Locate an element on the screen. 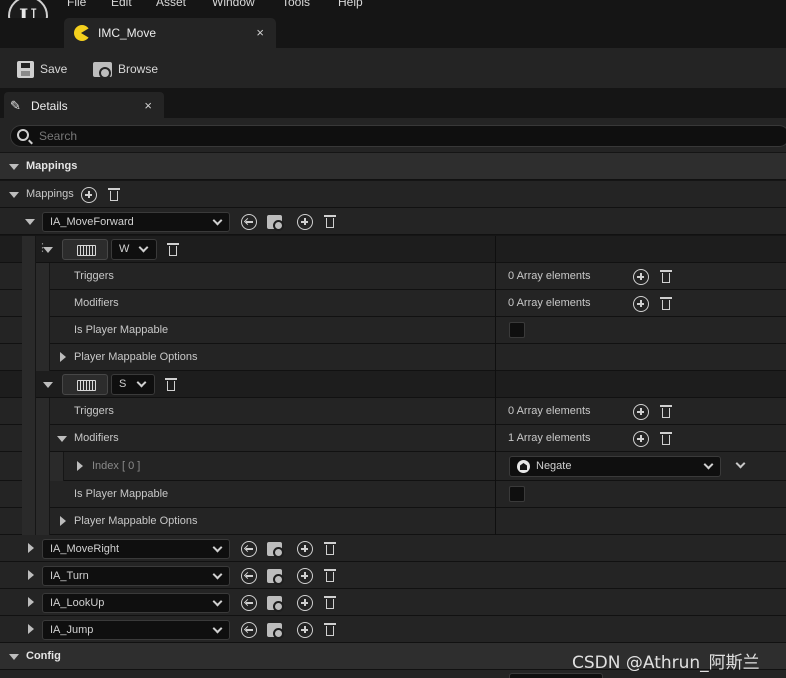 Image resolution: width=786 pixels, height=678 pixels. menu-tools: Tools is located at coordinates (296, 4).